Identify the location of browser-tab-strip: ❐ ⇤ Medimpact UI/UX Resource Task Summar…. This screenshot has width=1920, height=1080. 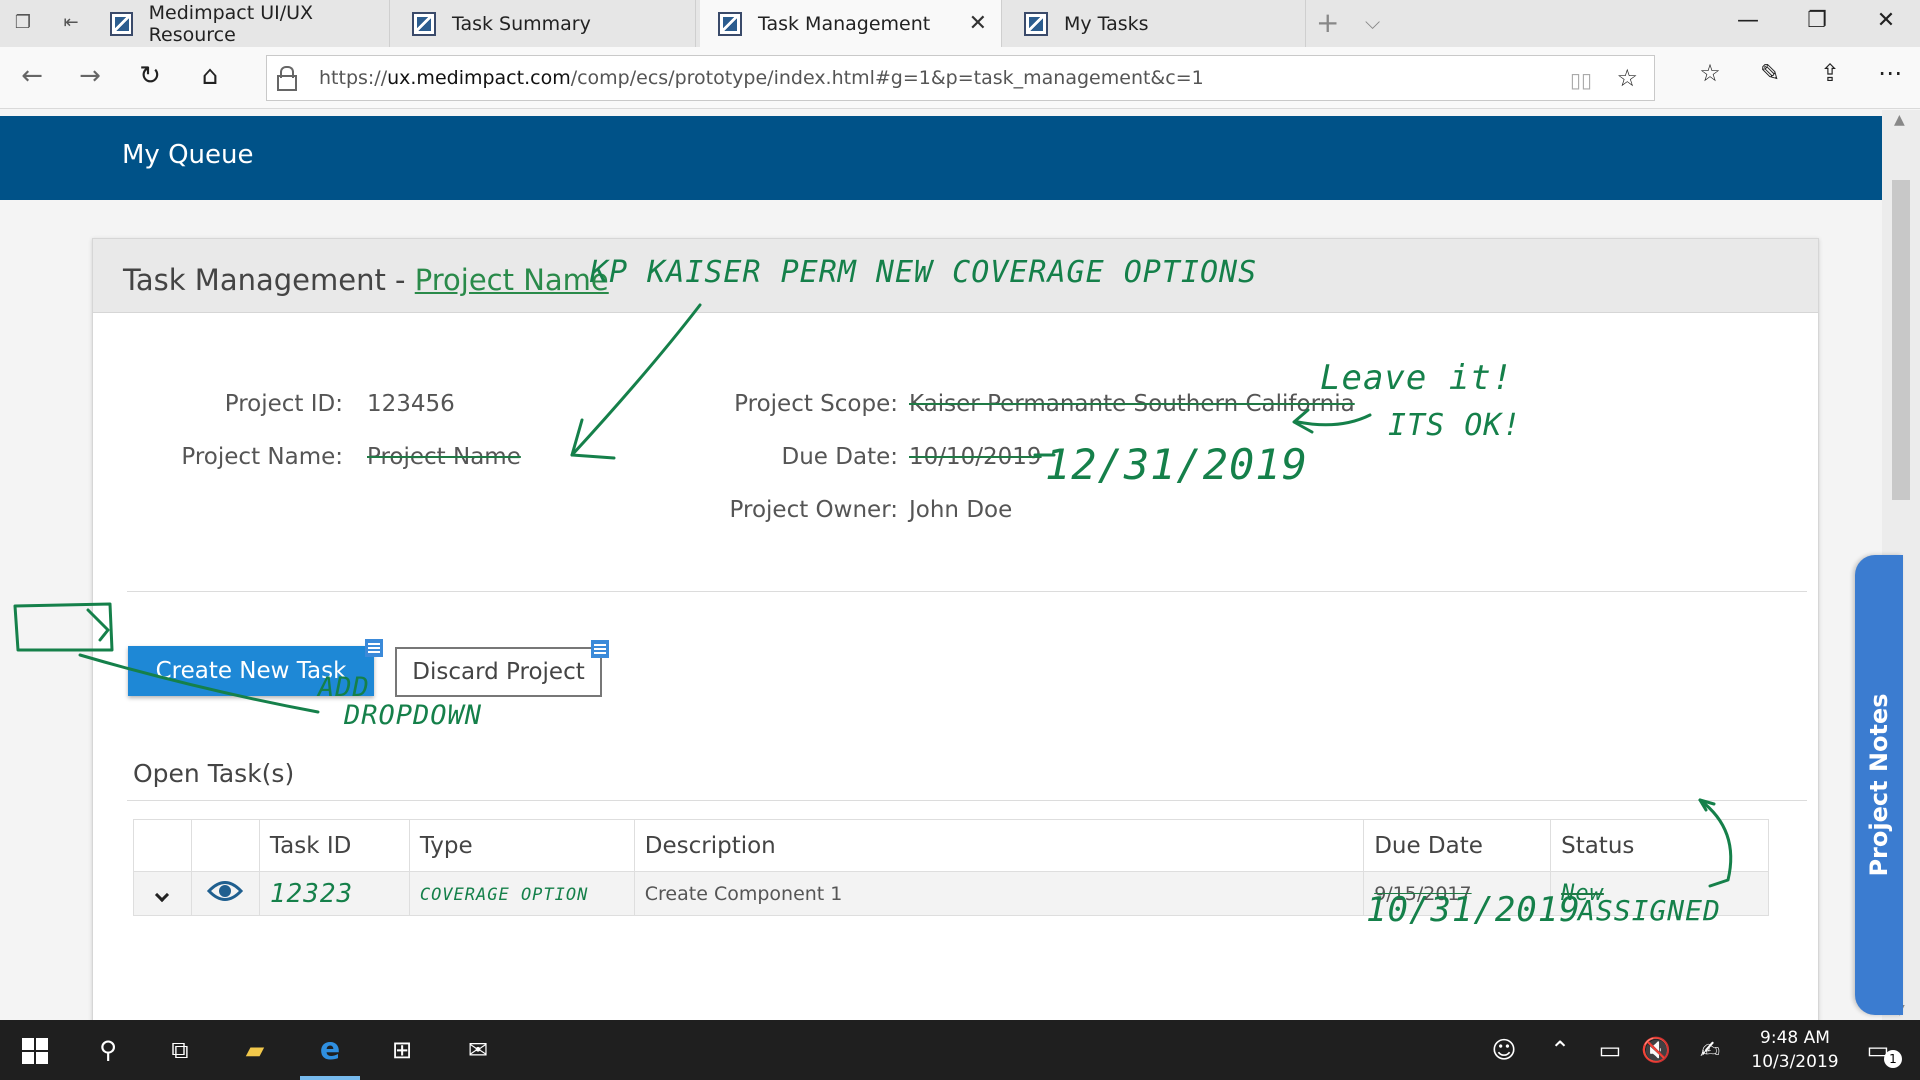
(960, 23).